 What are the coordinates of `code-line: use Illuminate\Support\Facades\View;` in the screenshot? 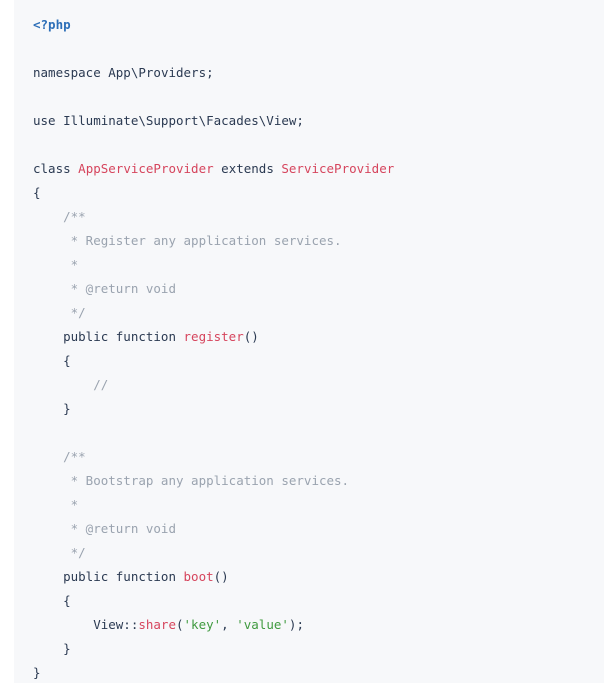 It's located at (213, 121).